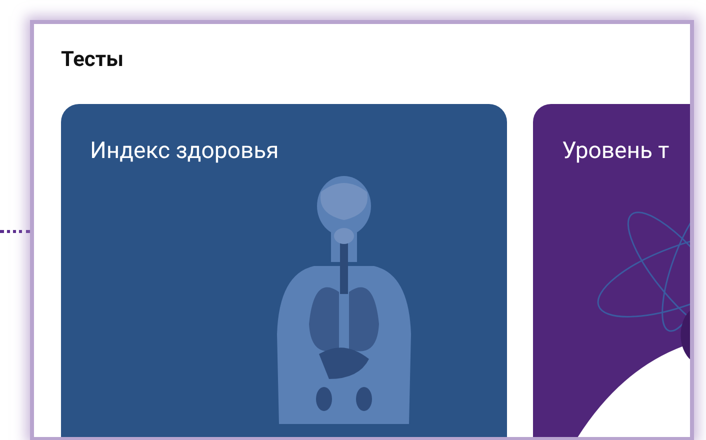  Describe the element at coordinates (92, 60) in the screenshot. I see `section-title: Тесты` at that location.